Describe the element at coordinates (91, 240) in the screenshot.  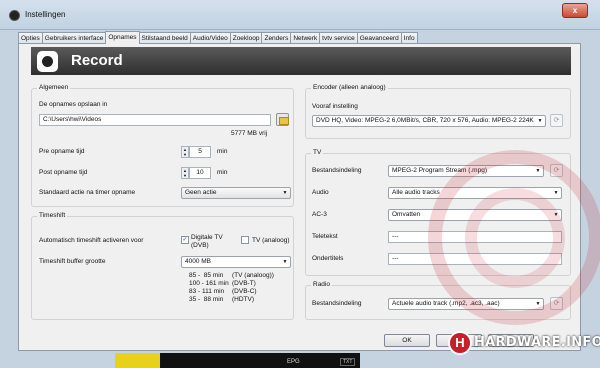
I see `auto-timeshift-label: Automatisch timeshift activeren voor` at that location.